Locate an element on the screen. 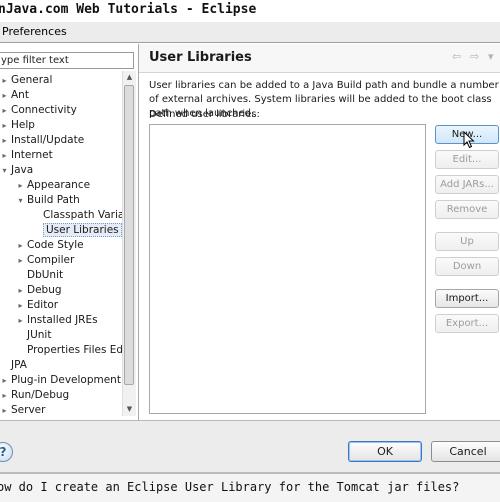  scroll-down-icon: ▼ is located at coordinates (129, 409).